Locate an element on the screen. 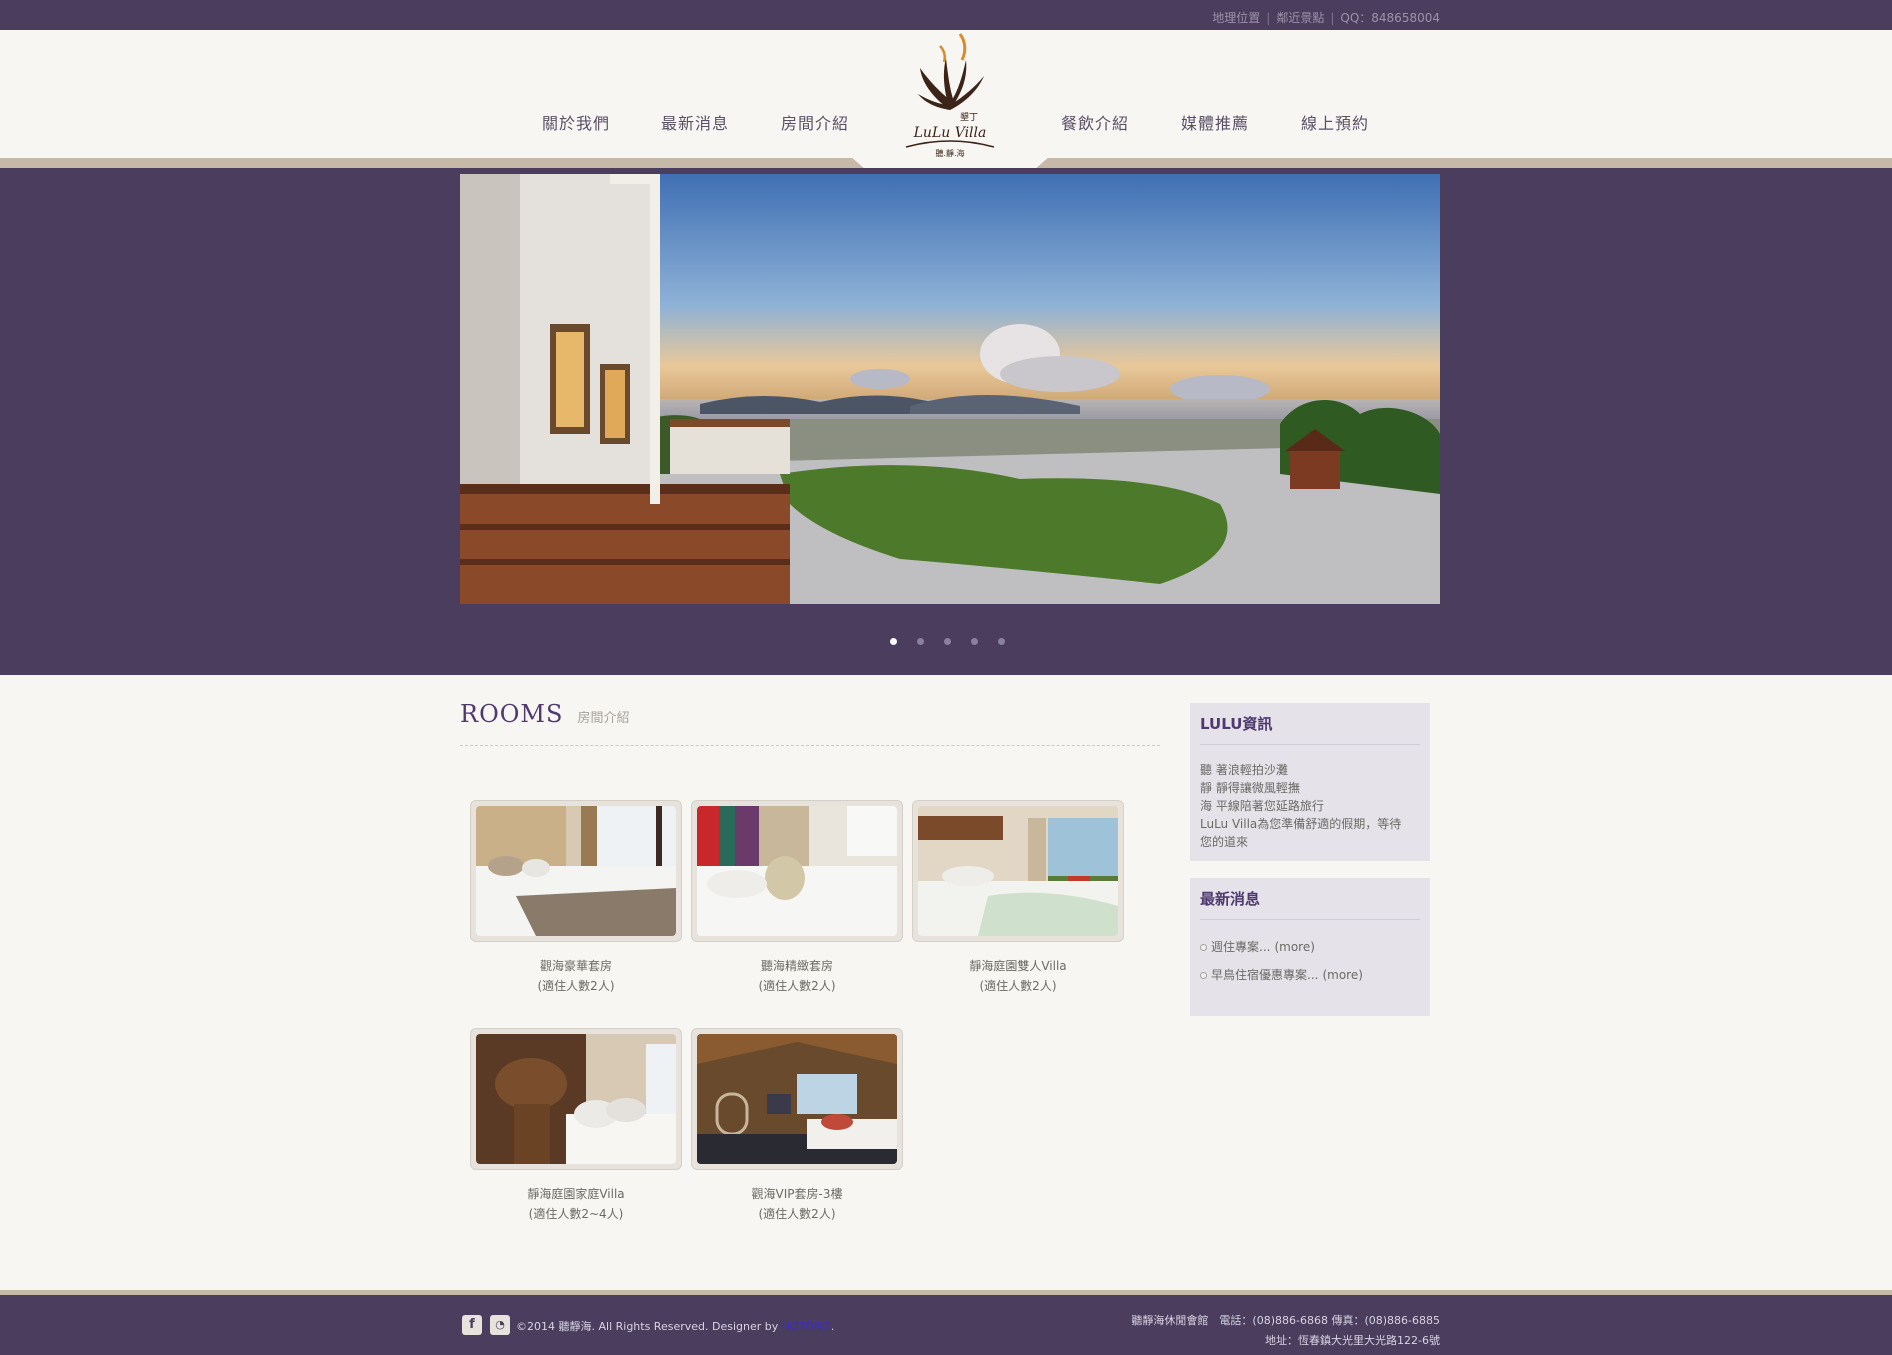  rooms-subtitle: 房間介紹 is located at coordinates (603, 718).